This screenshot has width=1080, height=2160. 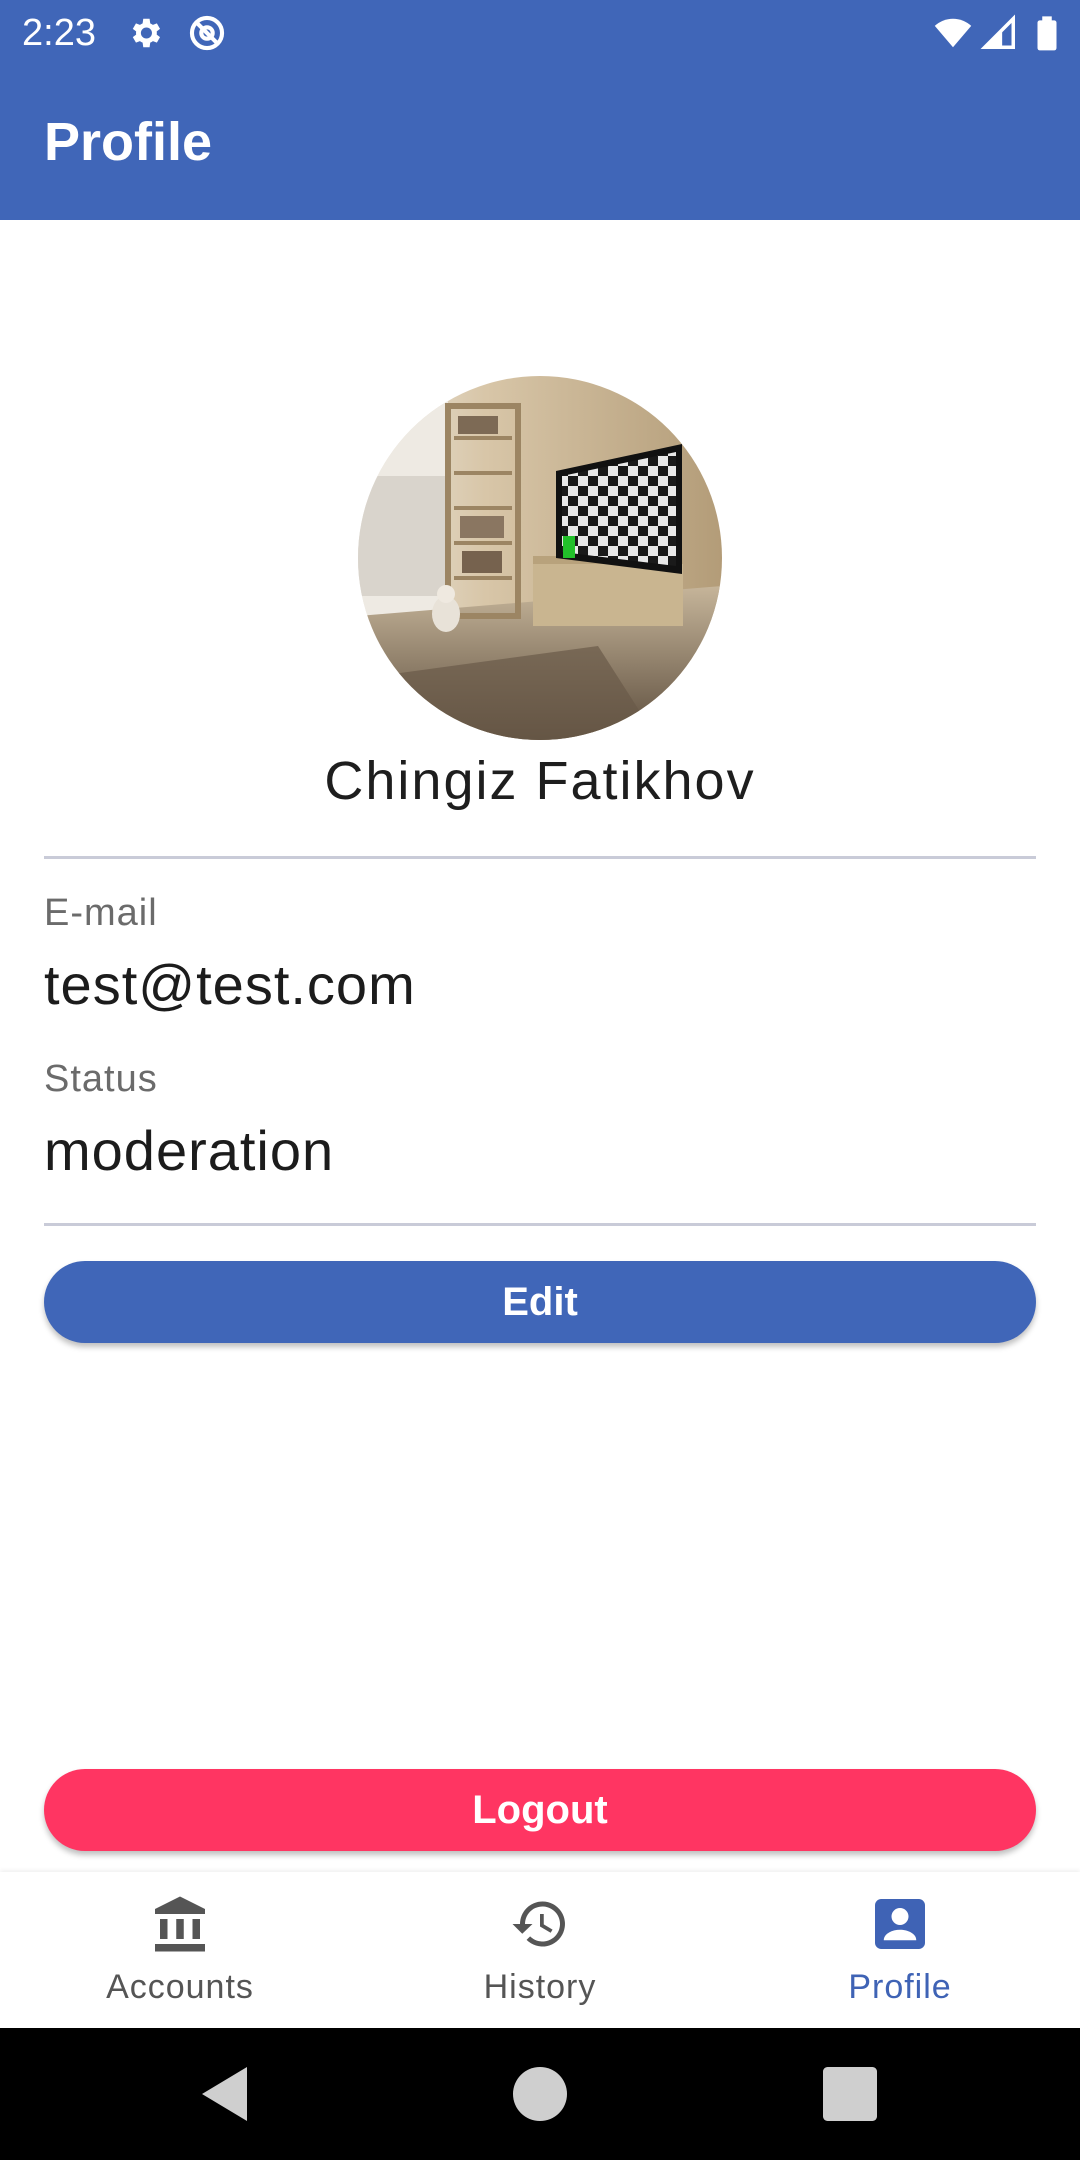 I want to click on nav-item-history: History, so click(x=540, y=1950).